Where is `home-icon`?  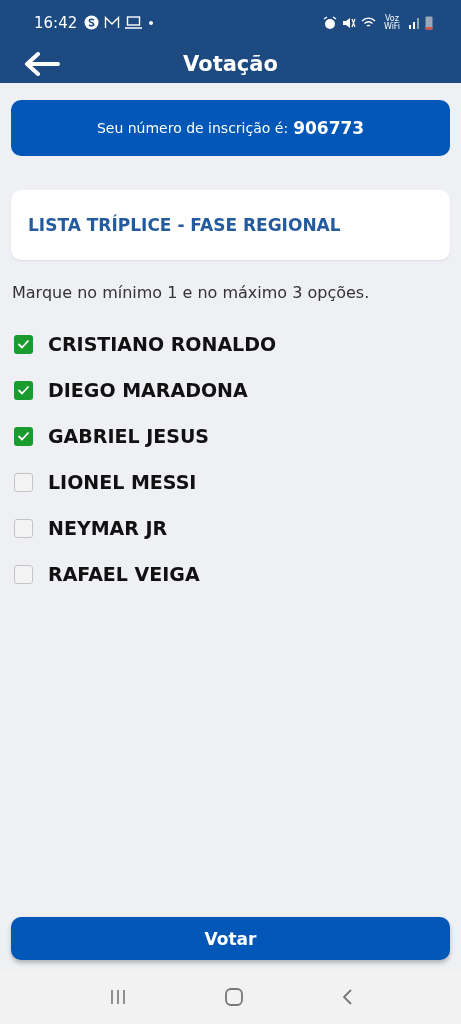 home-icon is located at coordinates (233, 997).